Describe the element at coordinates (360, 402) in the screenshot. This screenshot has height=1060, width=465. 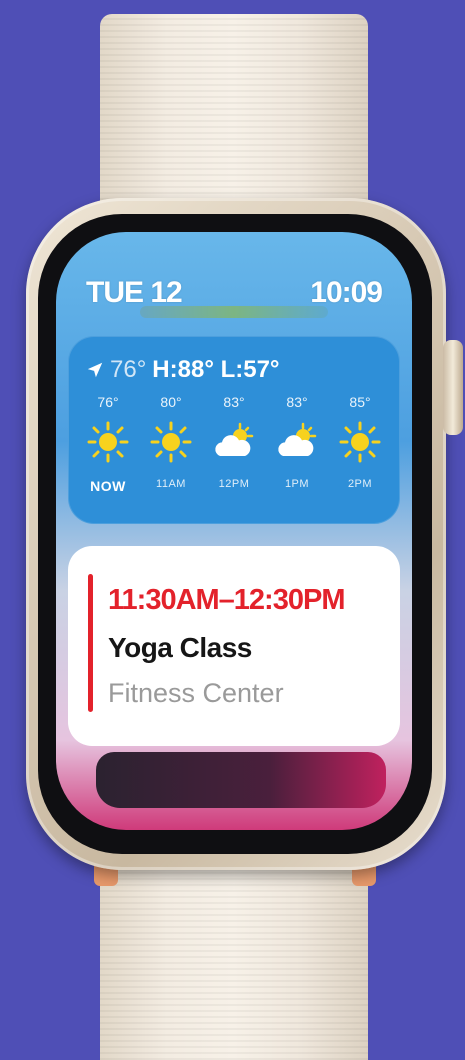
I see `forecast-temp: 85°` at that location.